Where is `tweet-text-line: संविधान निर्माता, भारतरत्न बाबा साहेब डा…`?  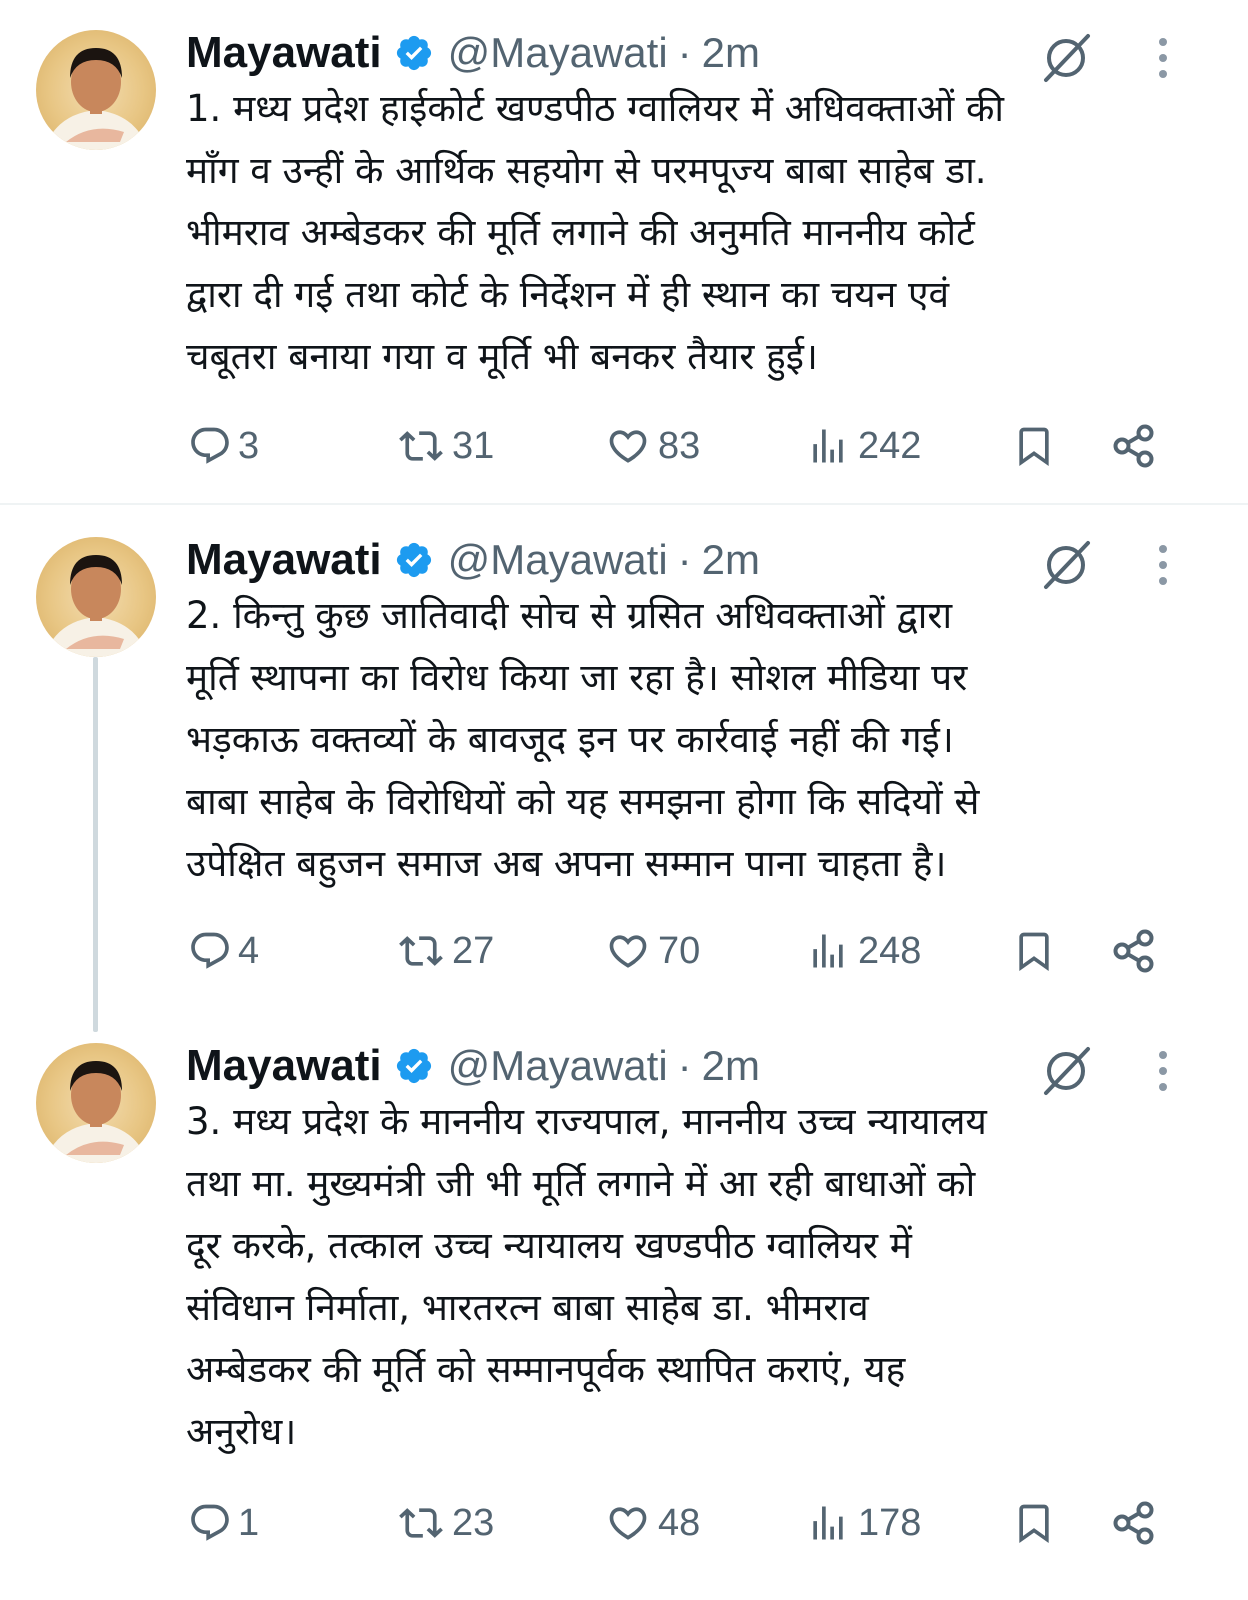 tweet-text-line: संविधान निर्माता, भारतरत्न बाबा साहेब डा… is located at coordinates (527, 1307).